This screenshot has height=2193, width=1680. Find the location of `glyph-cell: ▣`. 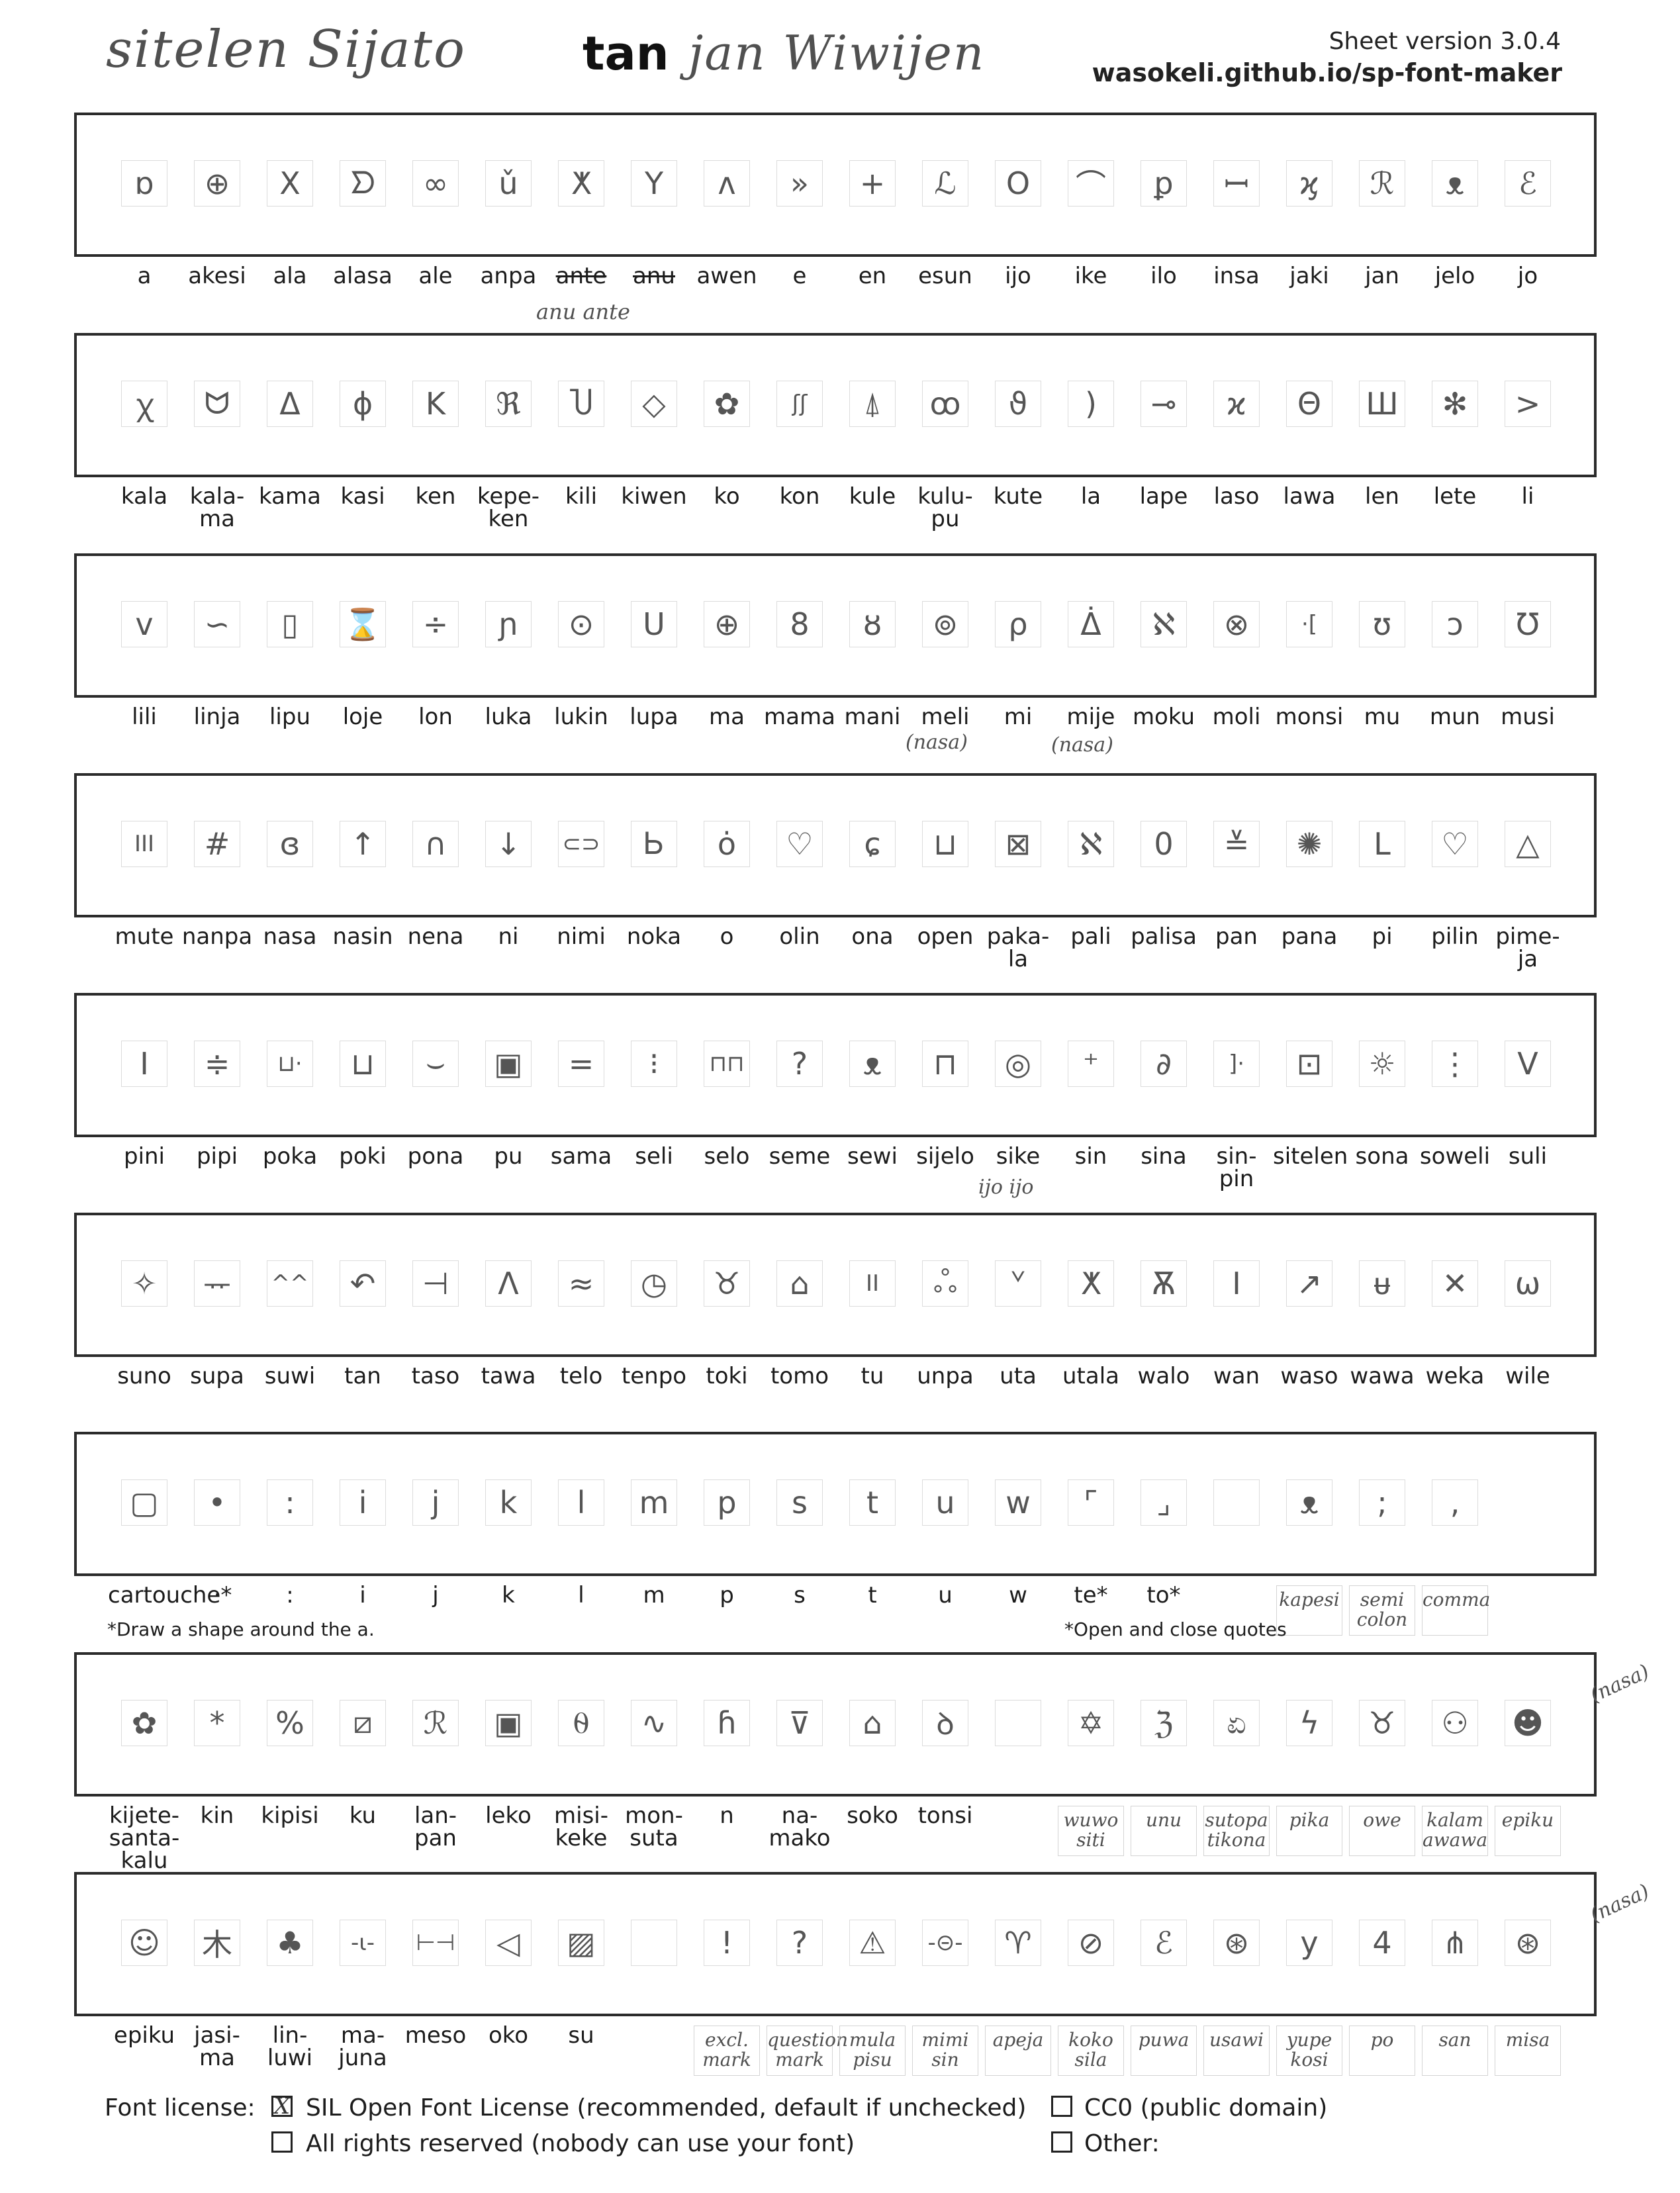

glyph-cell: ▣ is located at coordinates (508, 1723).